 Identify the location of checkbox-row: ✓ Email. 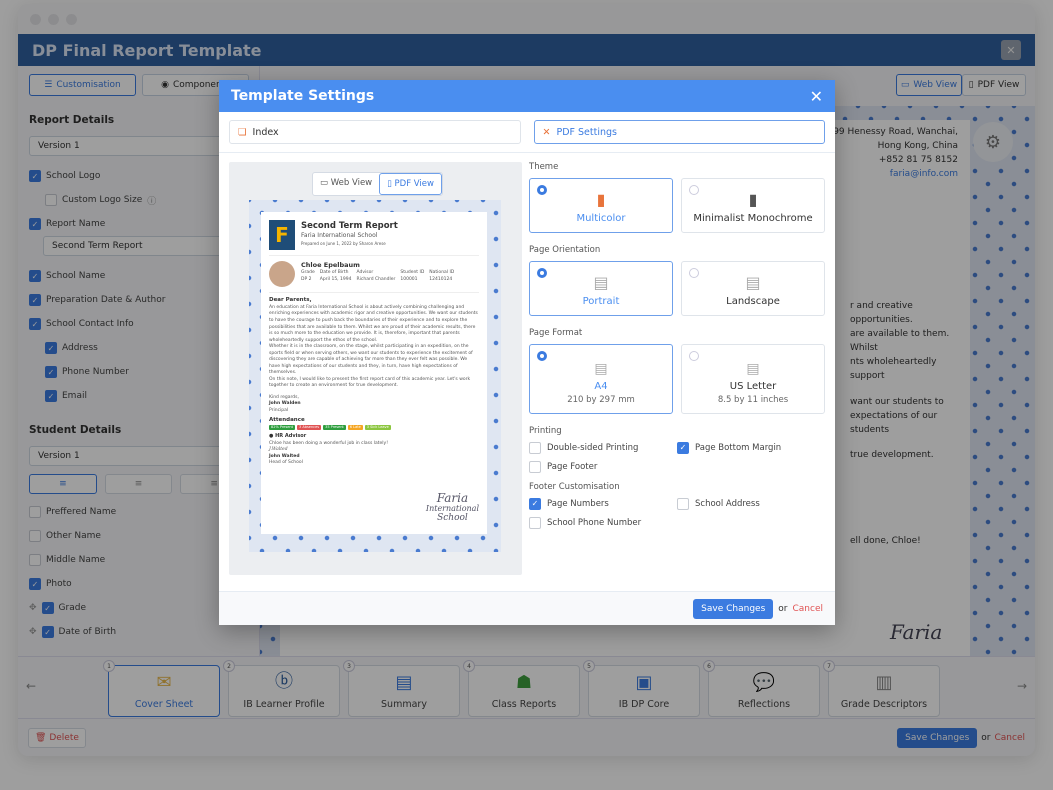
(138, 396).